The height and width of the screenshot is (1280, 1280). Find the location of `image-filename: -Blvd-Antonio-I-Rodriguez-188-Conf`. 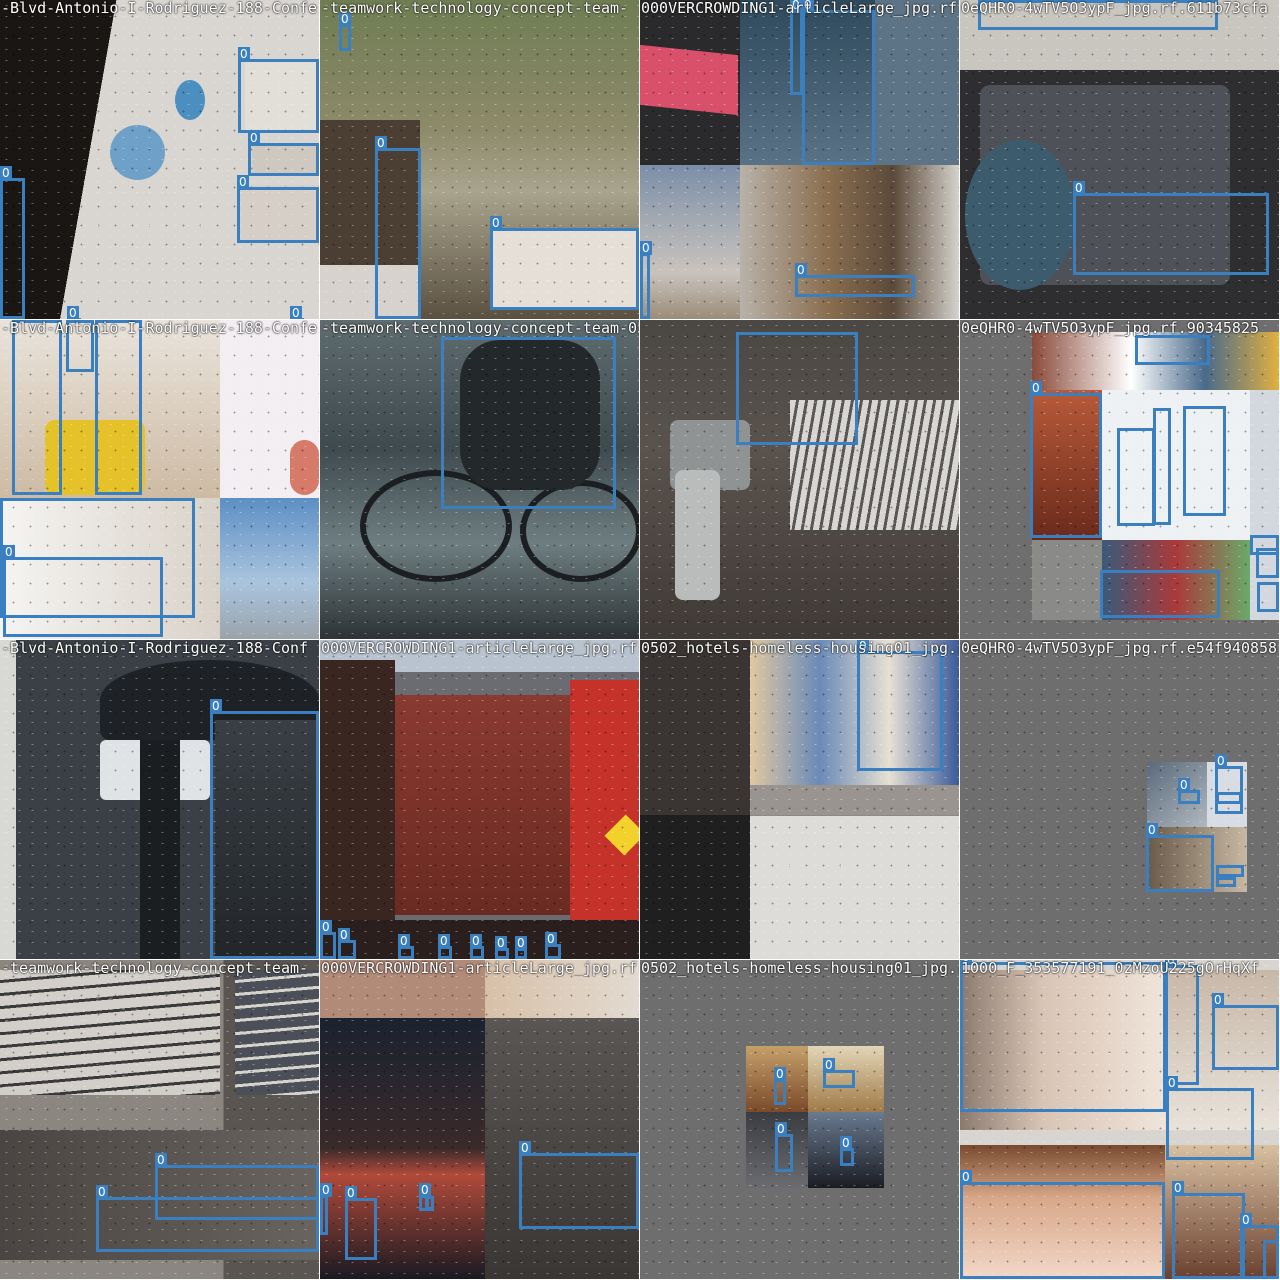

image-filename: -Blvd-Antonio-I-Rodriguez-188-Conf is located at coordinates (155, 648).